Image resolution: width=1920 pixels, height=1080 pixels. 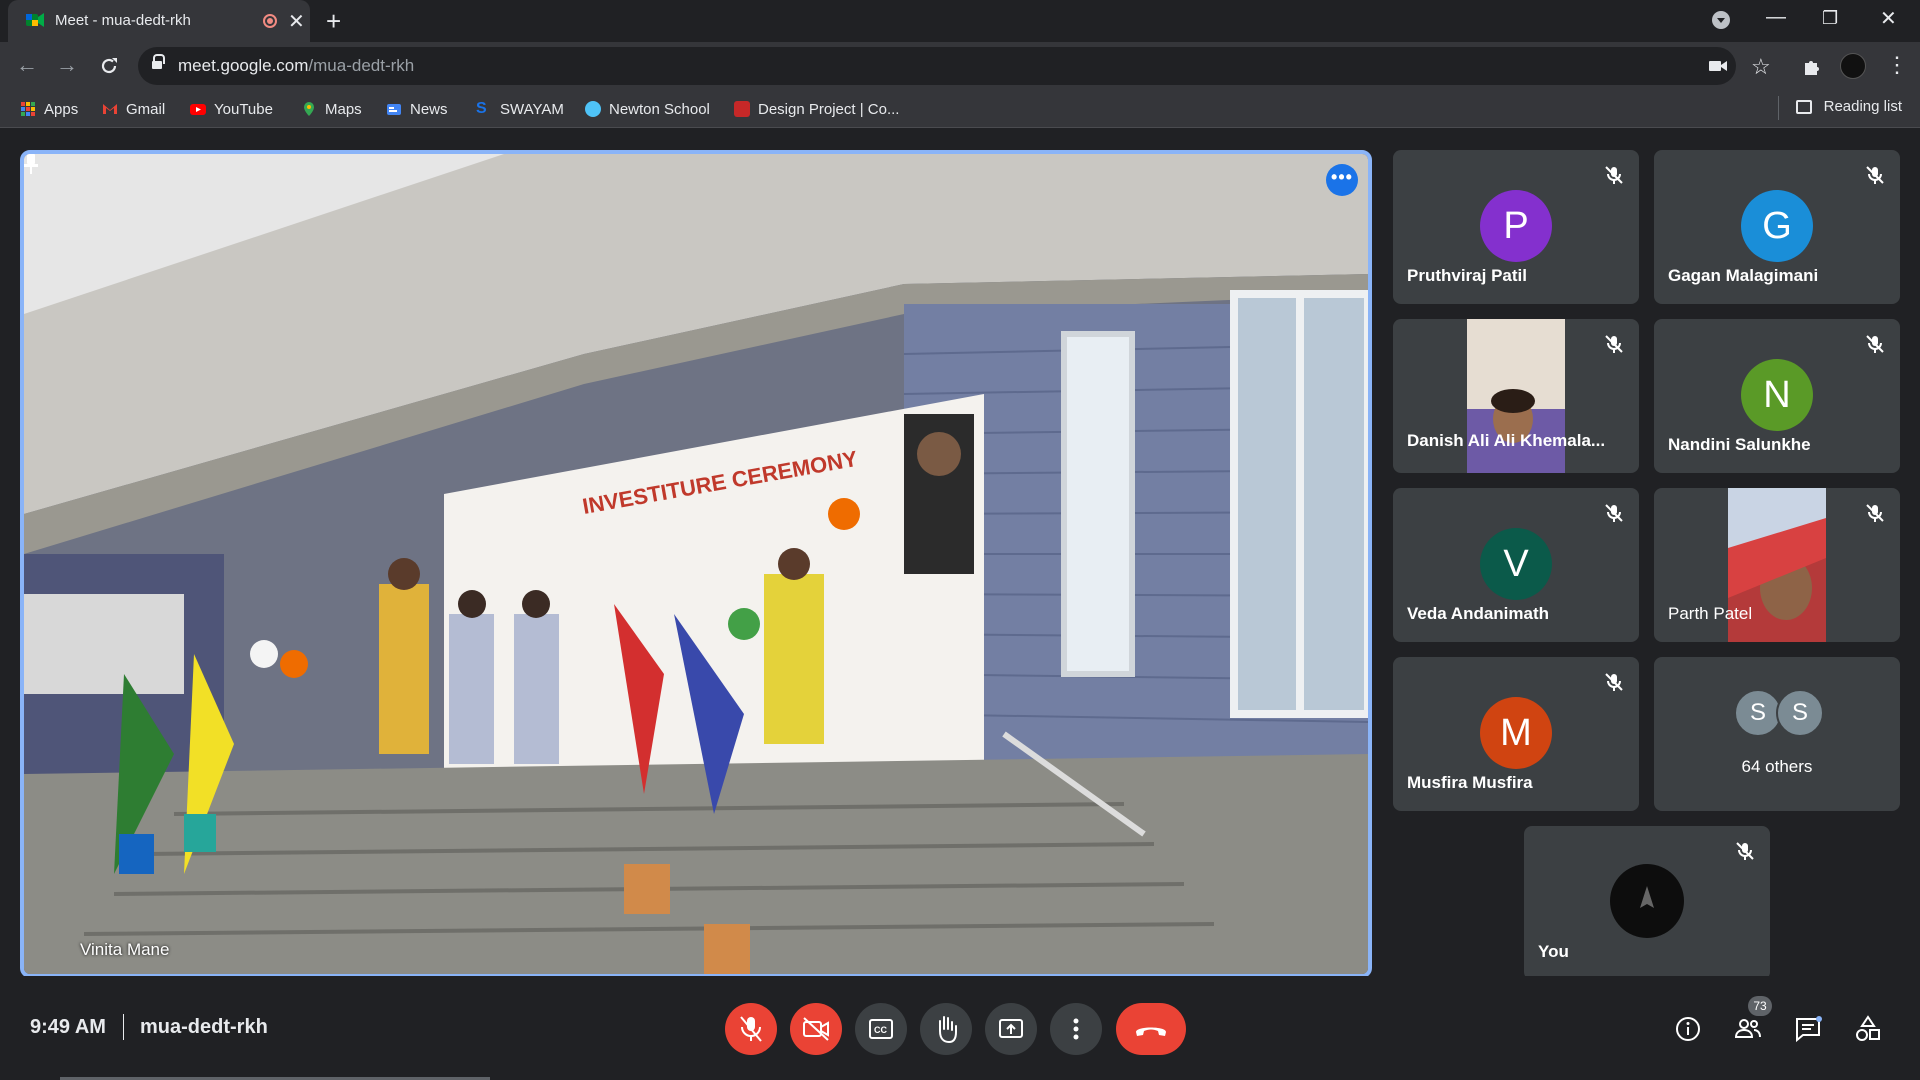 I want to click on participant-tile: V Veda Andanimath, so click(x=1516, y=565).